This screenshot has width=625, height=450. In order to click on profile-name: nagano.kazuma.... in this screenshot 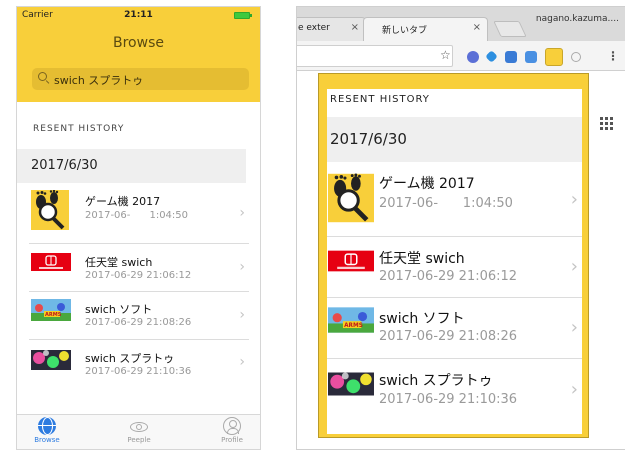, I will do `click(577, 19)`.